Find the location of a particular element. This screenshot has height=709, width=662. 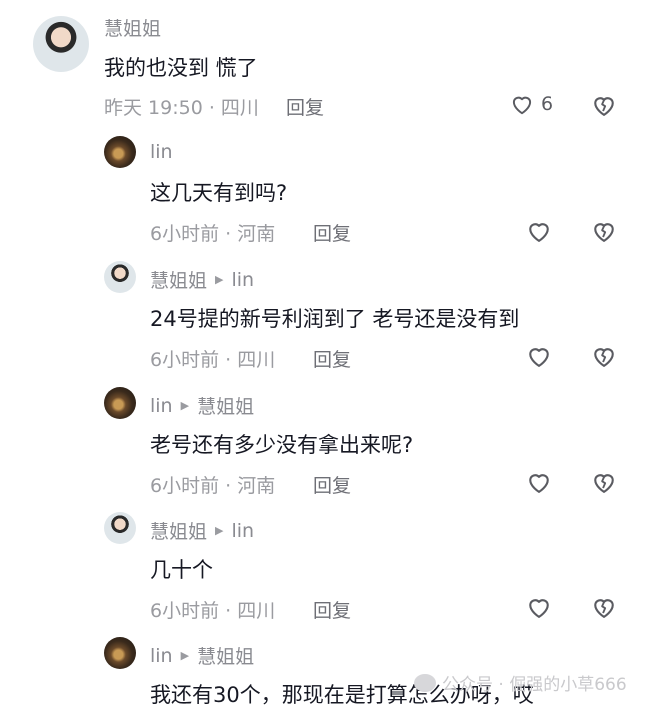

comment-text: 24号提的新号利润到了 老号还是没有到 is located at coordinates (335, 319).